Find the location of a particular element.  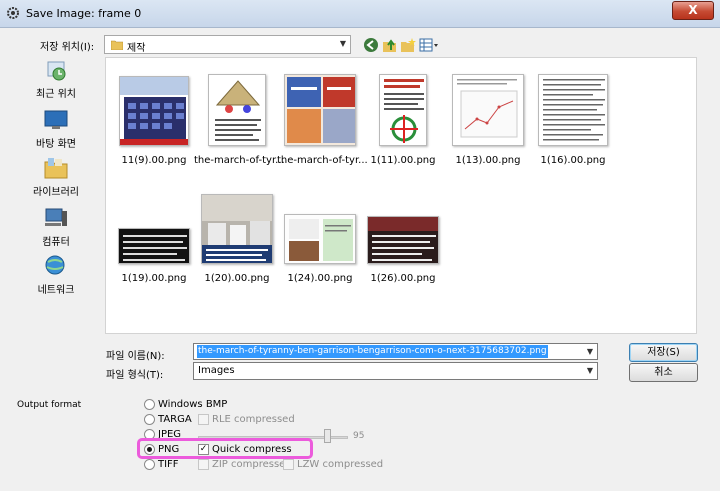

file-name: 1(20).00.png is located at coordinates (237, 278).